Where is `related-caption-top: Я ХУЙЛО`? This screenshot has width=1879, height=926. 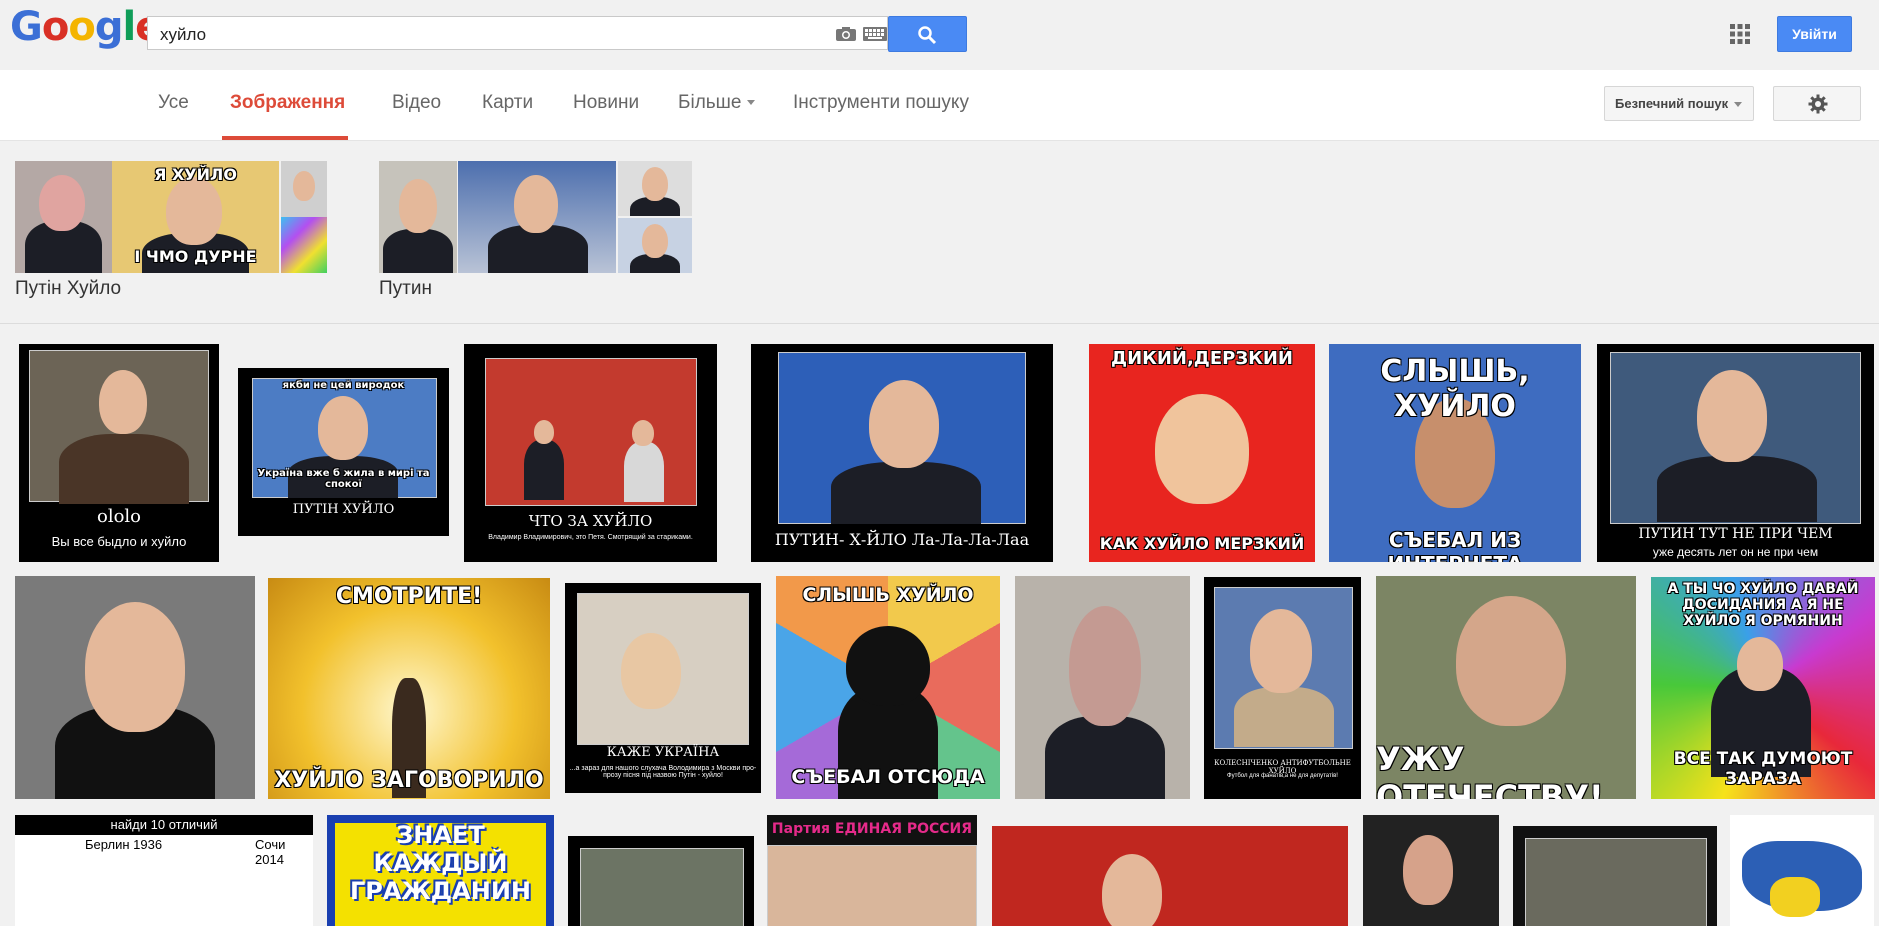 related-caption-top: Я ХУЙЛО is located at coordinates (195, 174).